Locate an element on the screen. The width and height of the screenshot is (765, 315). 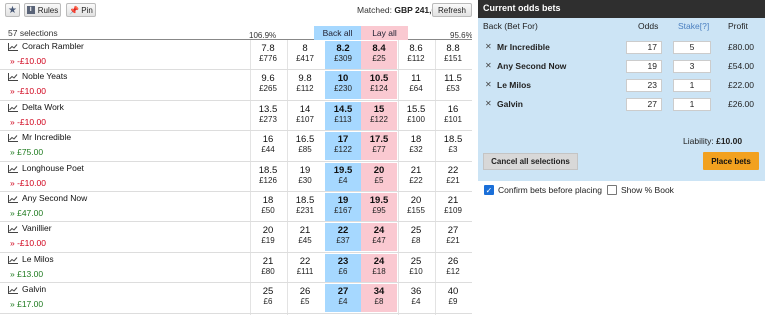
pin-button: 📌 Pin is located at coordinates (81, 10).